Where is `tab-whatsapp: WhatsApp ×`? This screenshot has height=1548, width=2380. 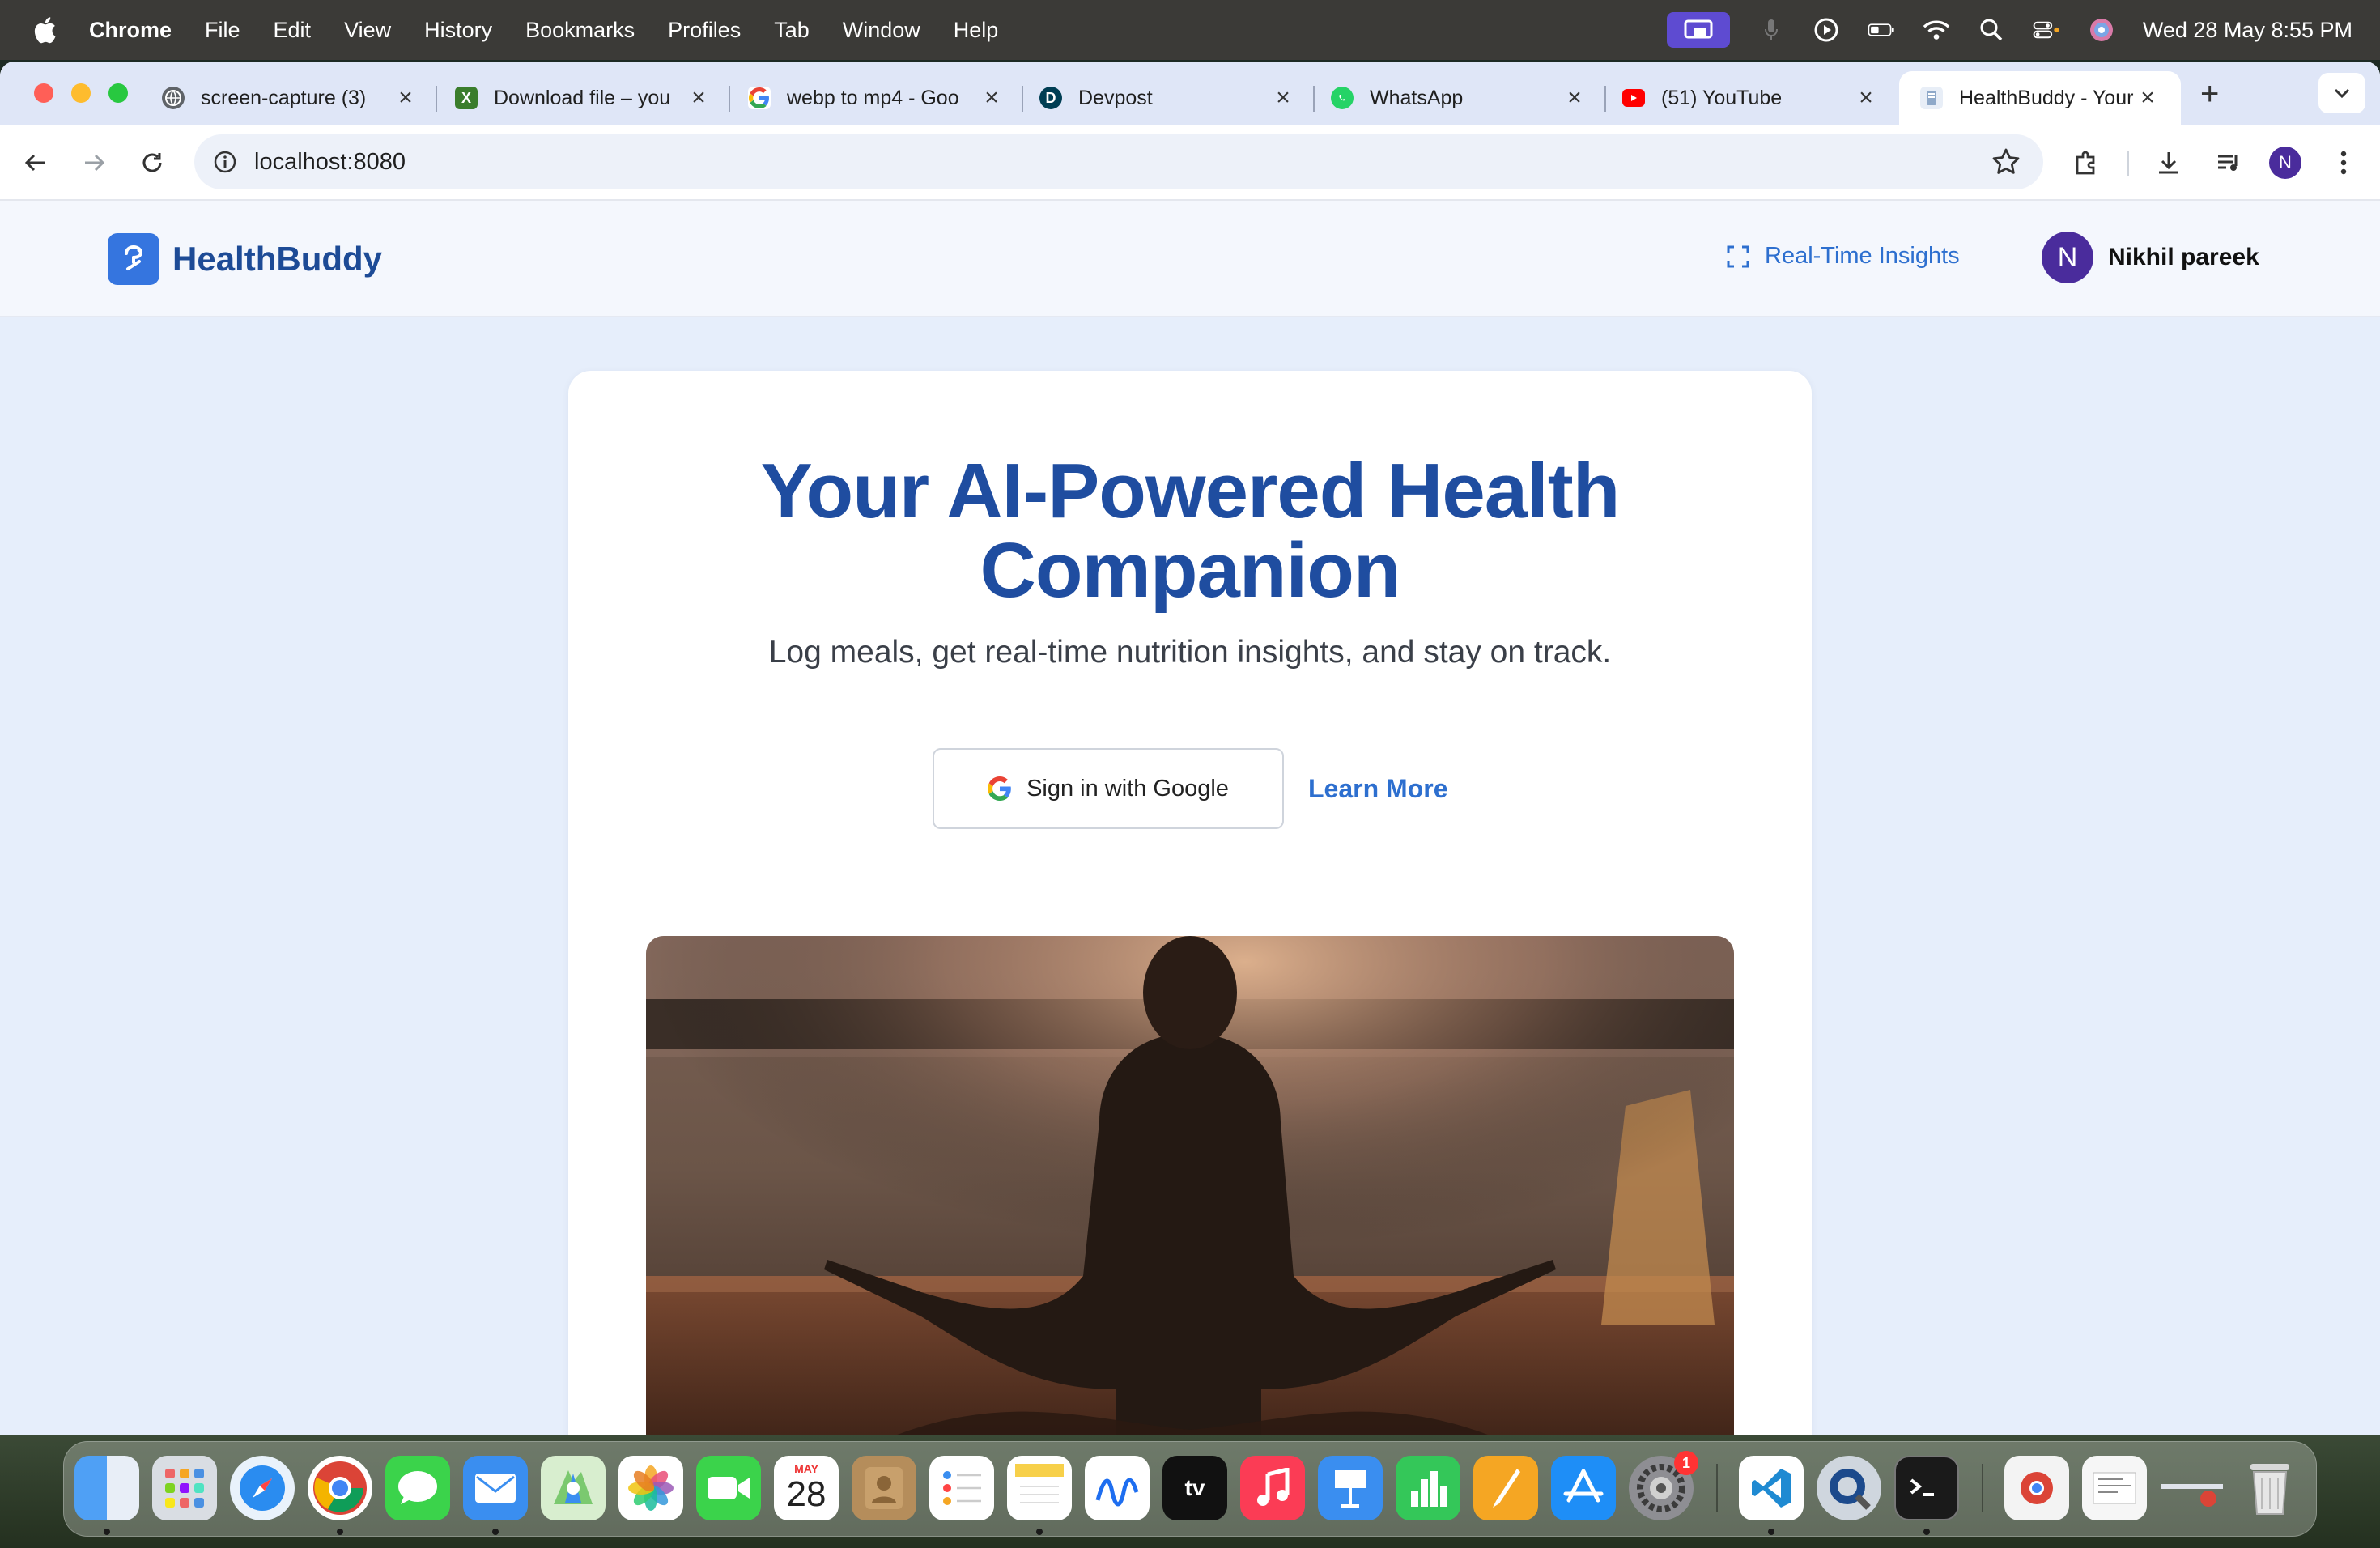
tab-whatsapp: WhatsApp × is located at coordinates (1459, 98).